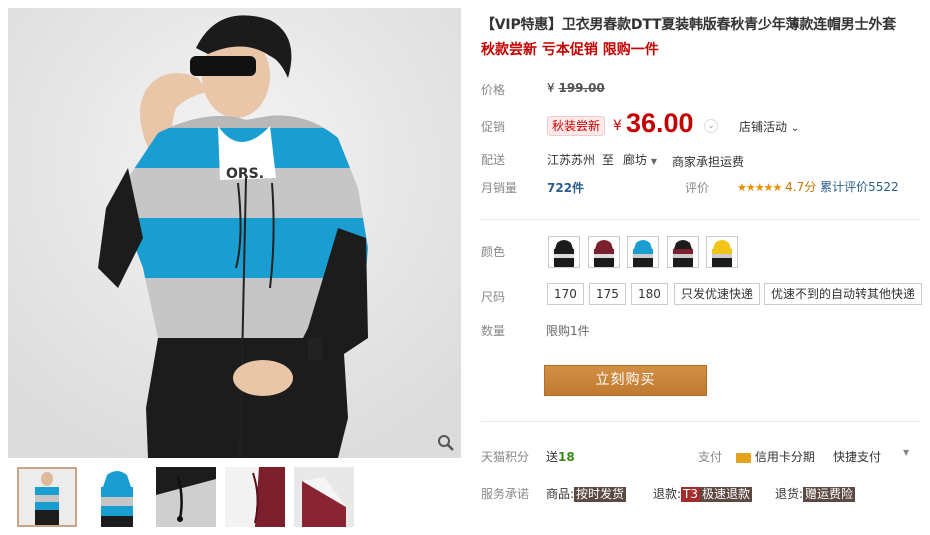 The height and width of the screenshot is (535, 930). What do you see at coordinates (493, 90) in the screenshot?
I see `price-label: 价格` at bounding box center [493, 90].